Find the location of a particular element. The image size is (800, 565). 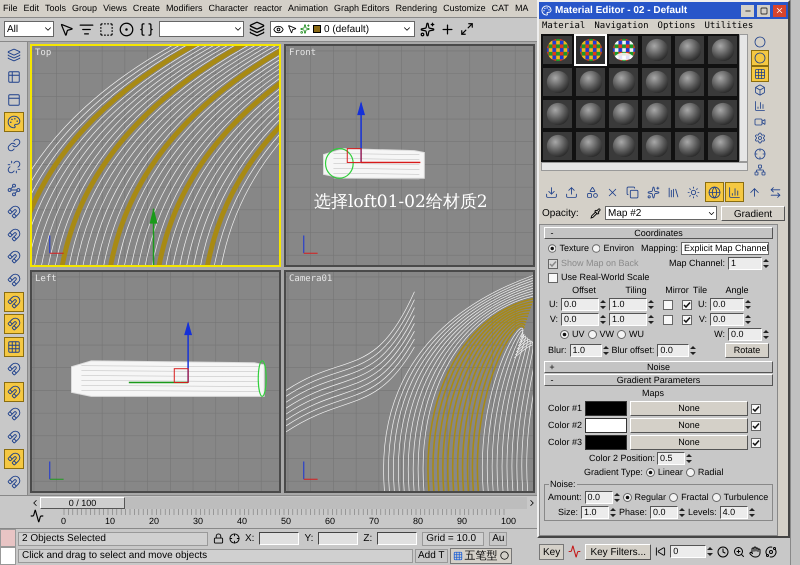

menu-item: File is located at coordinates (10, 9).